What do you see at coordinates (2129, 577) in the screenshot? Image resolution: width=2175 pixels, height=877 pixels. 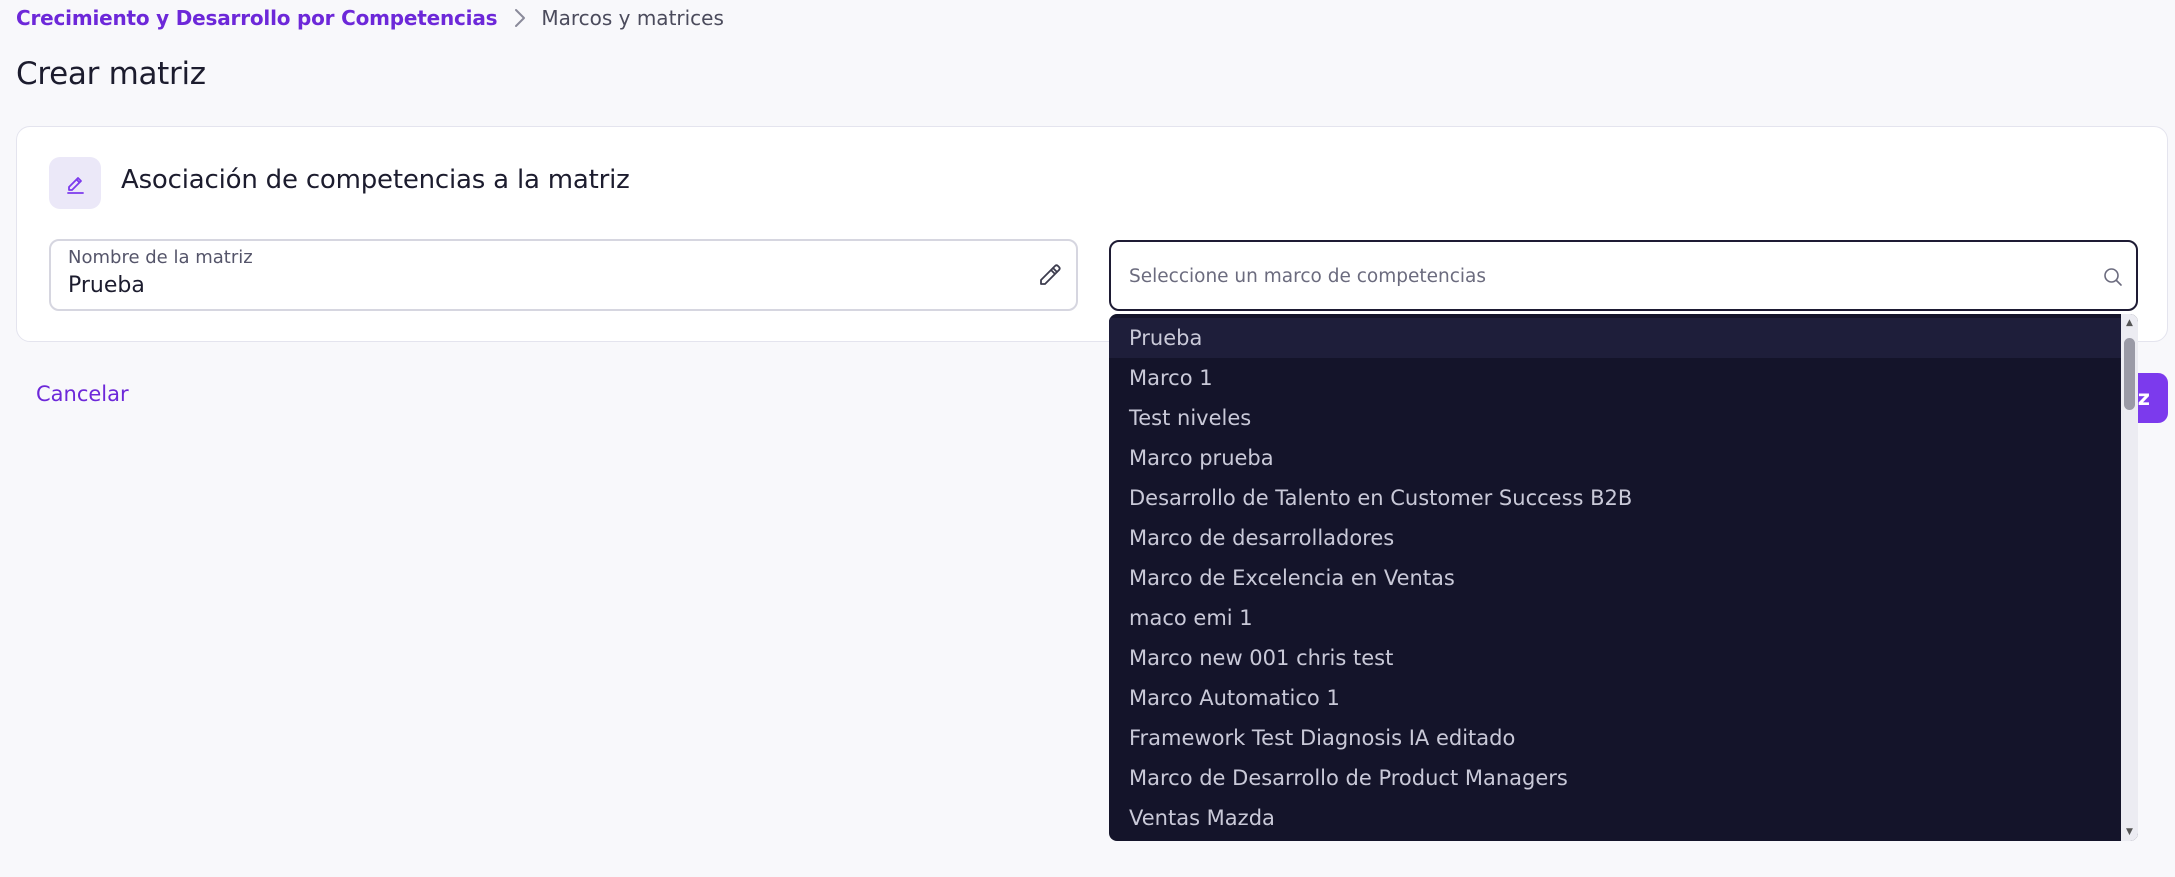 I see `dropdown-scrollbar: ▲ ▼` at bounding box center [2129, 577].